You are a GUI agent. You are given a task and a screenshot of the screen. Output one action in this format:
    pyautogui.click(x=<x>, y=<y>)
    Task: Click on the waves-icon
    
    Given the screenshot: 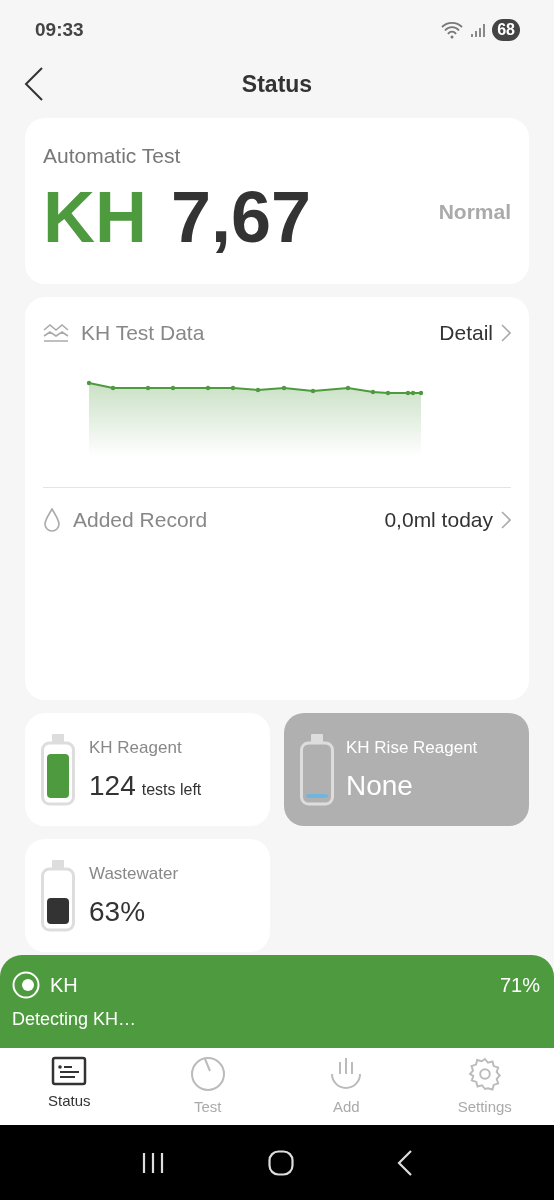 What is the action you would take?
    pyautogui.click(x=56, y=333)
    